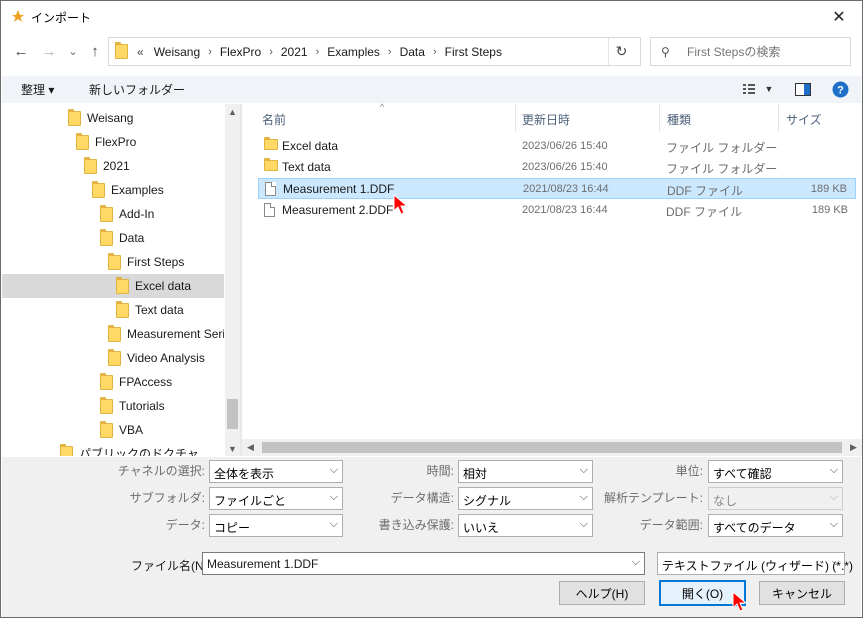 Image resolution: width=863 pixels, height=618 pixels. What do you see at coordinates (722, 148) in the screenshot?
I see `file-type: ファイル フォルダー` at bounding box center [722, 148].